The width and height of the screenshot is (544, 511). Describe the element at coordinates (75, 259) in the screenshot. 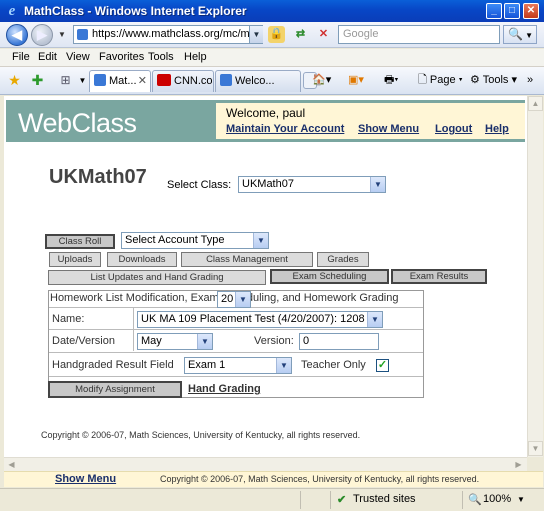

I see `uploads-button: Uploads` at that location.